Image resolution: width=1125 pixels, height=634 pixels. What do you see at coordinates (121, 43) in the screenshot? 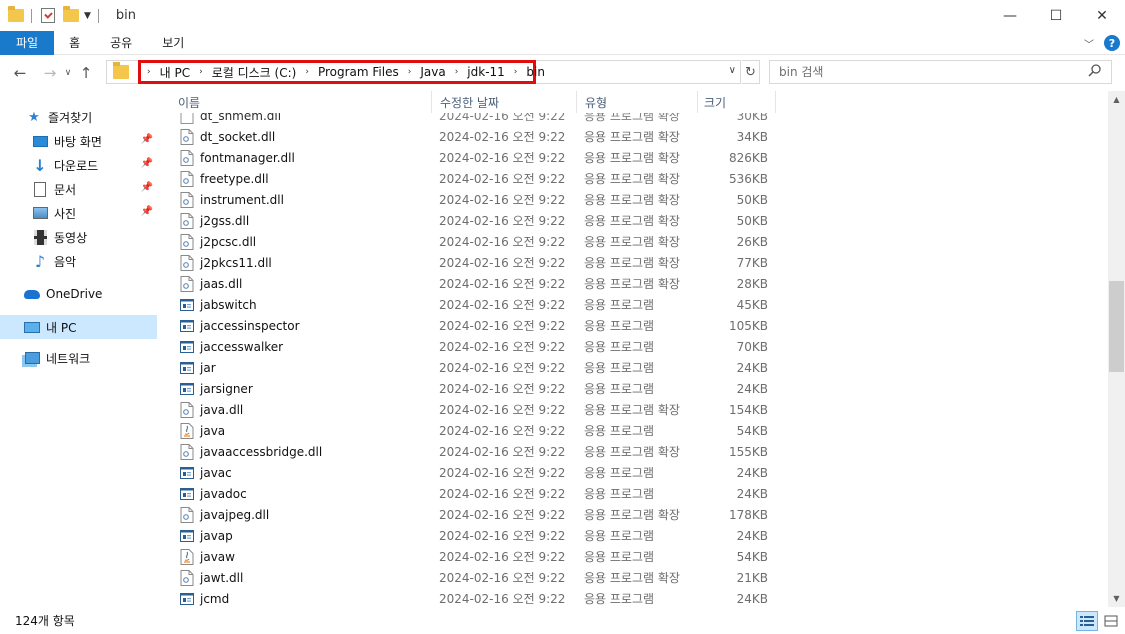
I see `tab-share: 공유` at bounding box center [121, 43].